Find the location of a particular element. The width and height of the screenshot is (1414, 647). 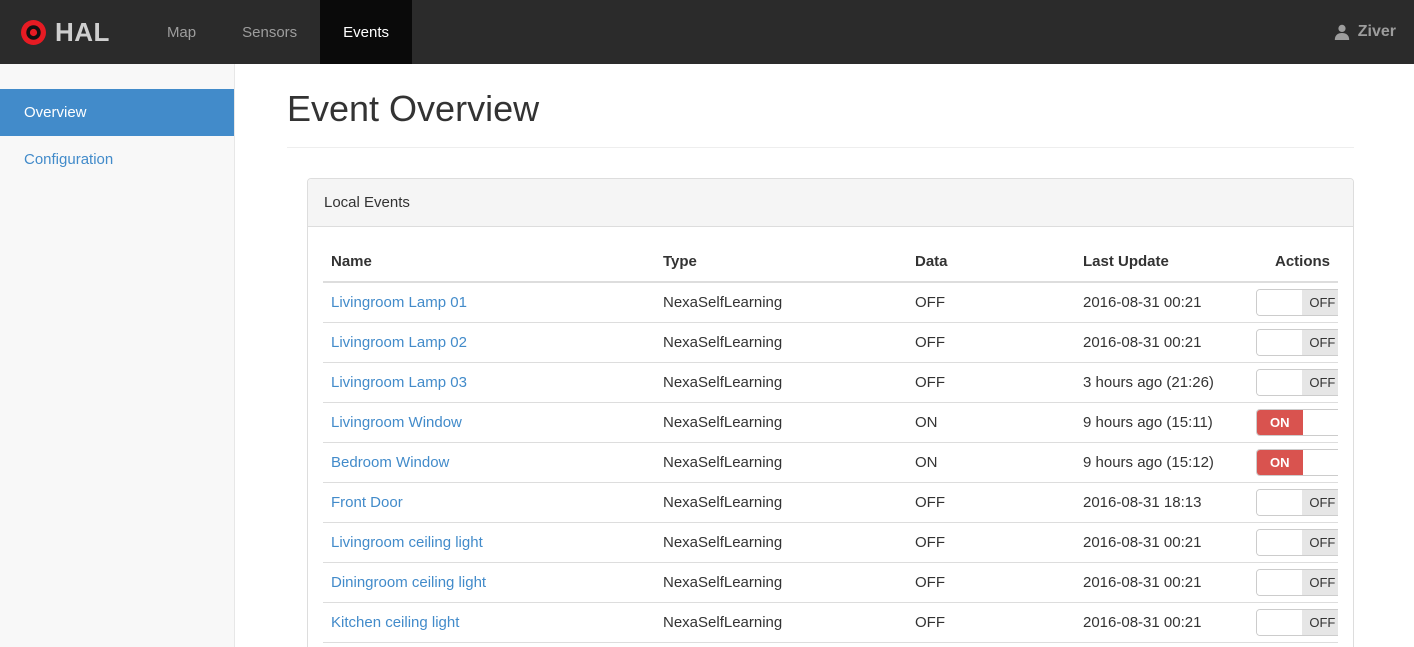

event-name-cell: Front Door is located at coordinates (489, 502).